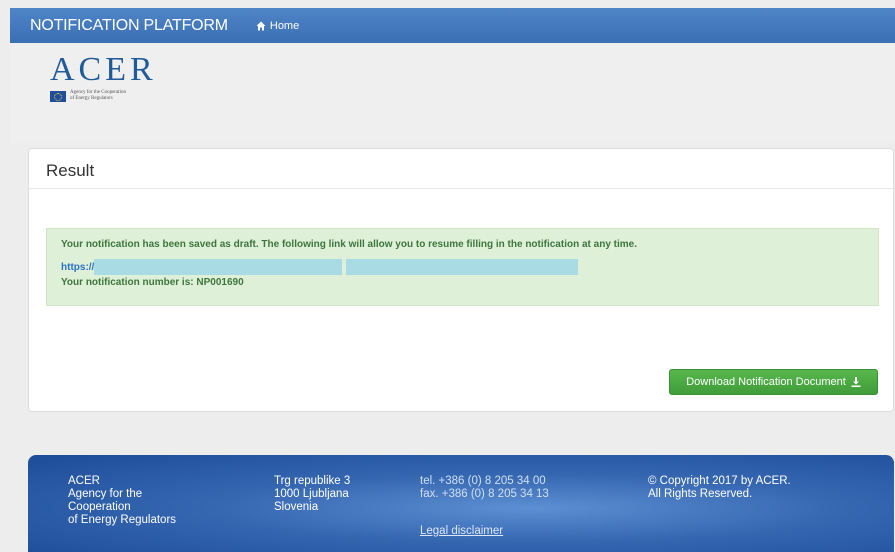 The height and width of the screenshot is (552, 895). I want to click on home-link-label: Home, so click(284, 25).